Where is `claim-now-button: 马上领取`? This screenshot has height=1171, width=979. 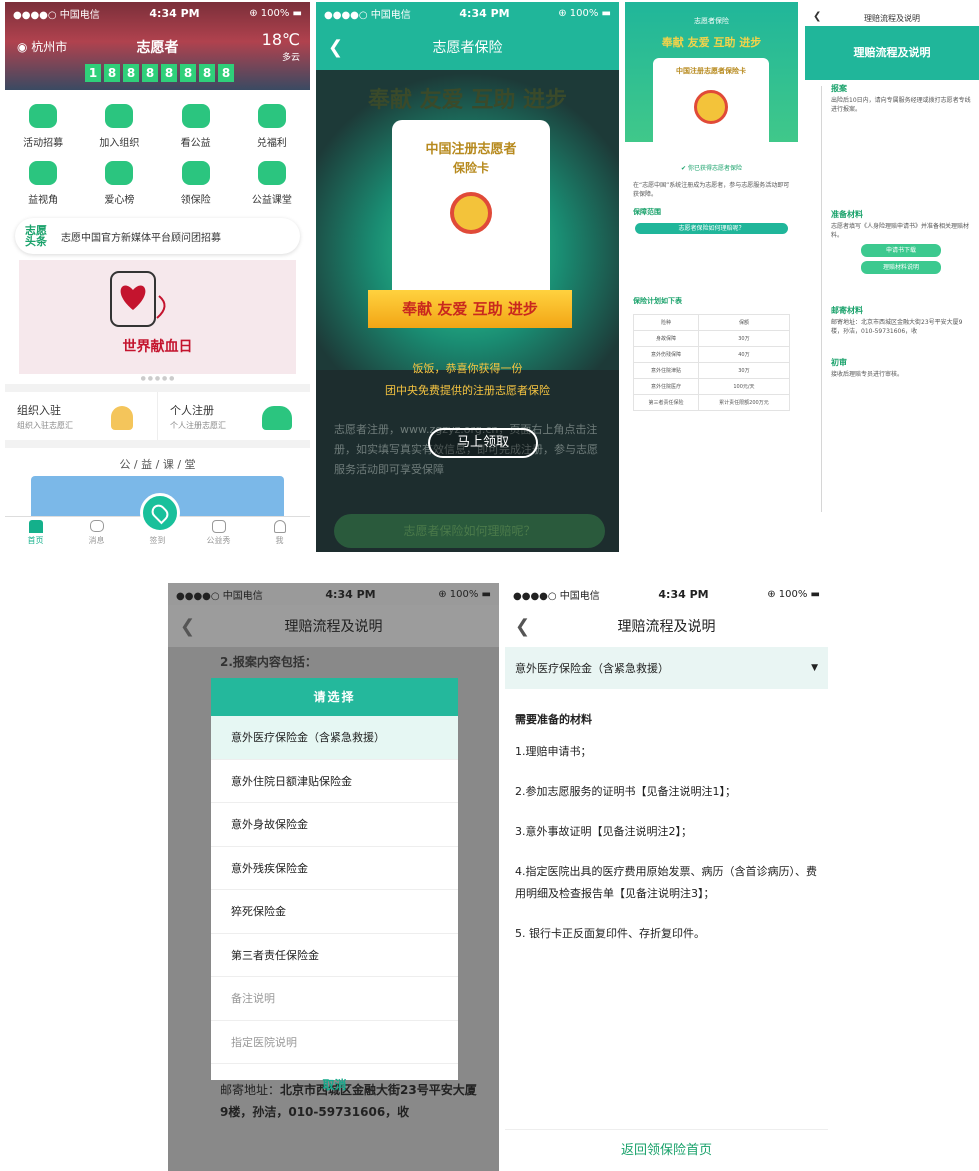
claim-now-button: 马上领取 is located at coordinates (483, 443).